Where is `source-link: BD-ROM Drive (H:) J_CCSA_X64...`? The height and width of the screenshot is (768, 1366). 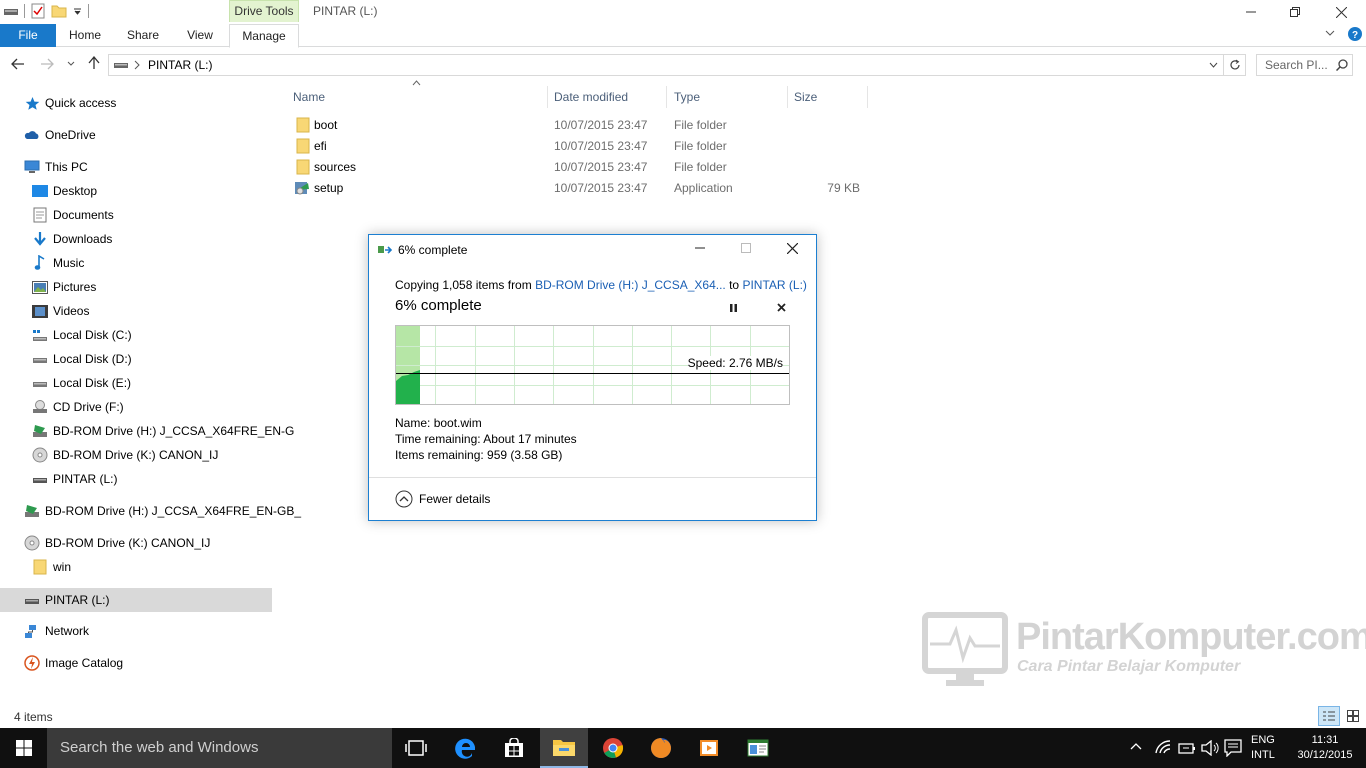
source-link: BD-ROM Drive (H:) J_CCSA_X64... is located at coordinates (630, 285).